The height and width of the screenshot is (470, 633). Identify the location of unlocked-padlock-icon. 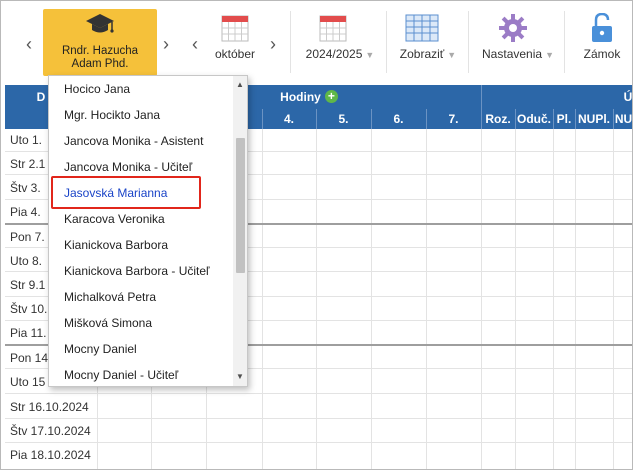
(602, 27).